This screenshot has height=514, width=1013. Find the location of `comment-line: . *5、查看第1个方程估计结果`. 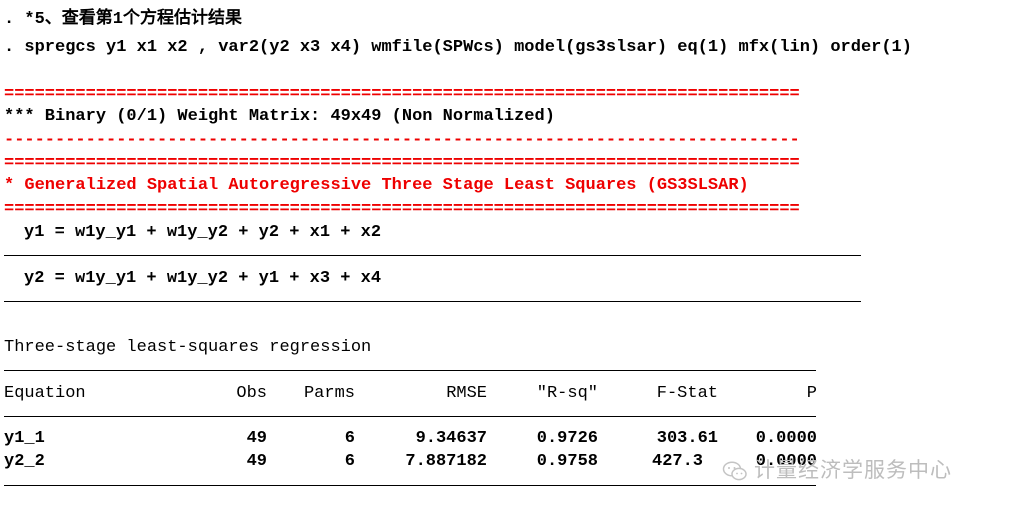

comment-line: . *5、查看第1个方程估计结果 is located at coordinates (123, 19).